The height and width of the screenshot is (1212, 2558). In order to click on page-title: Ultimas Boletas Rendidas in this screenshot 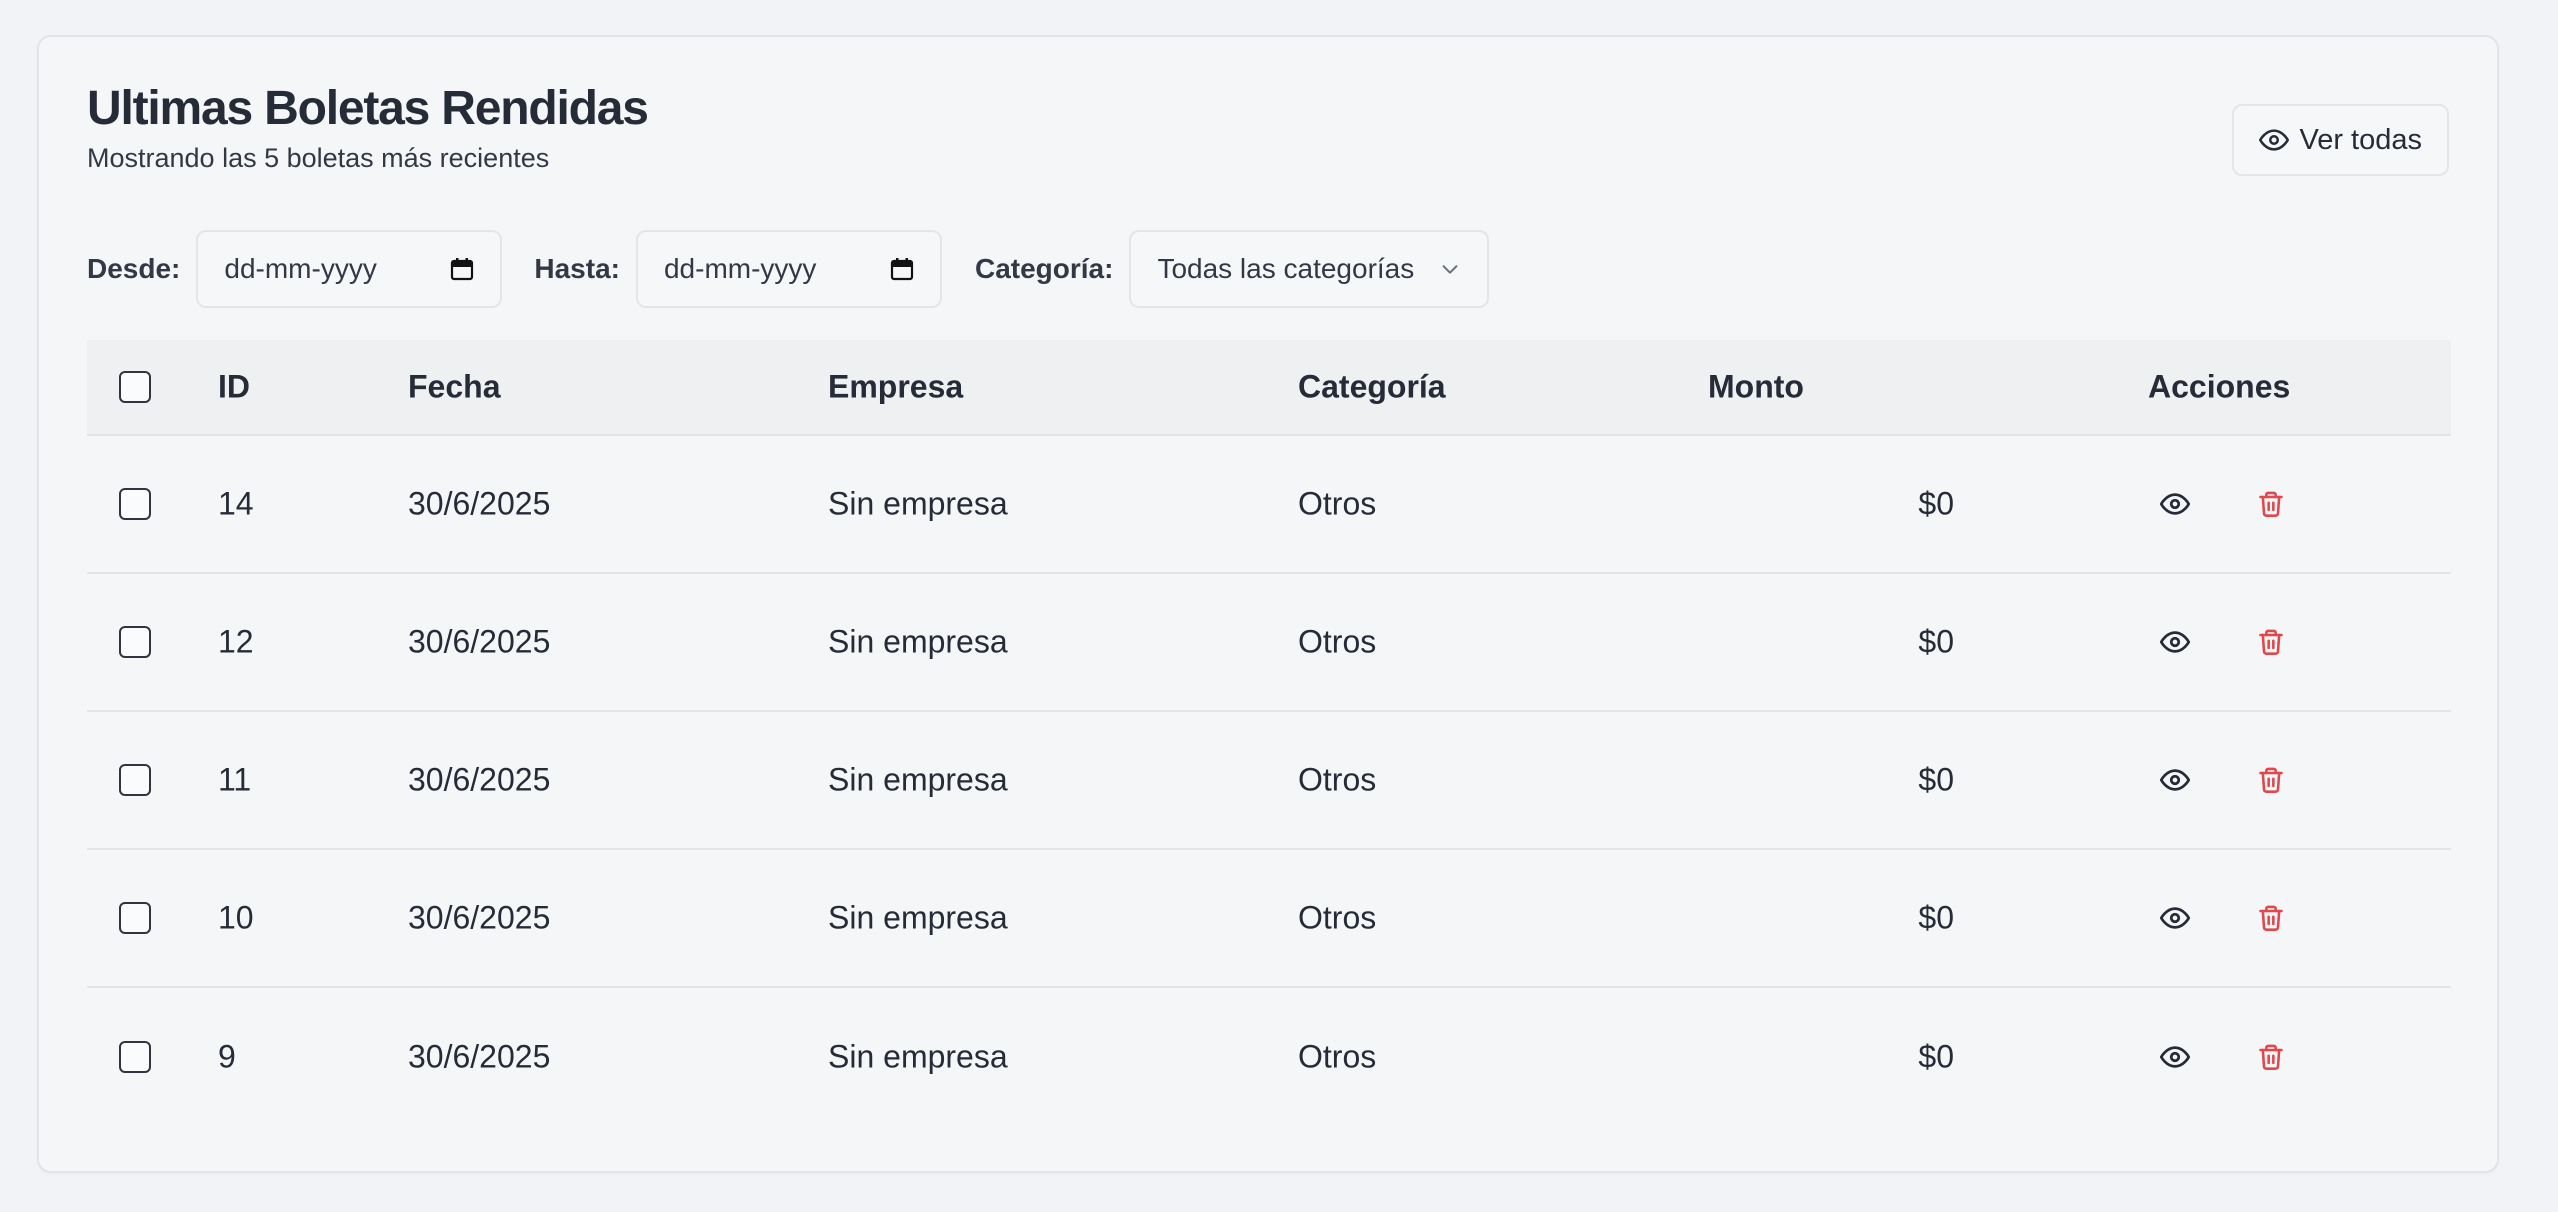, I will do `click(368, 108)`.